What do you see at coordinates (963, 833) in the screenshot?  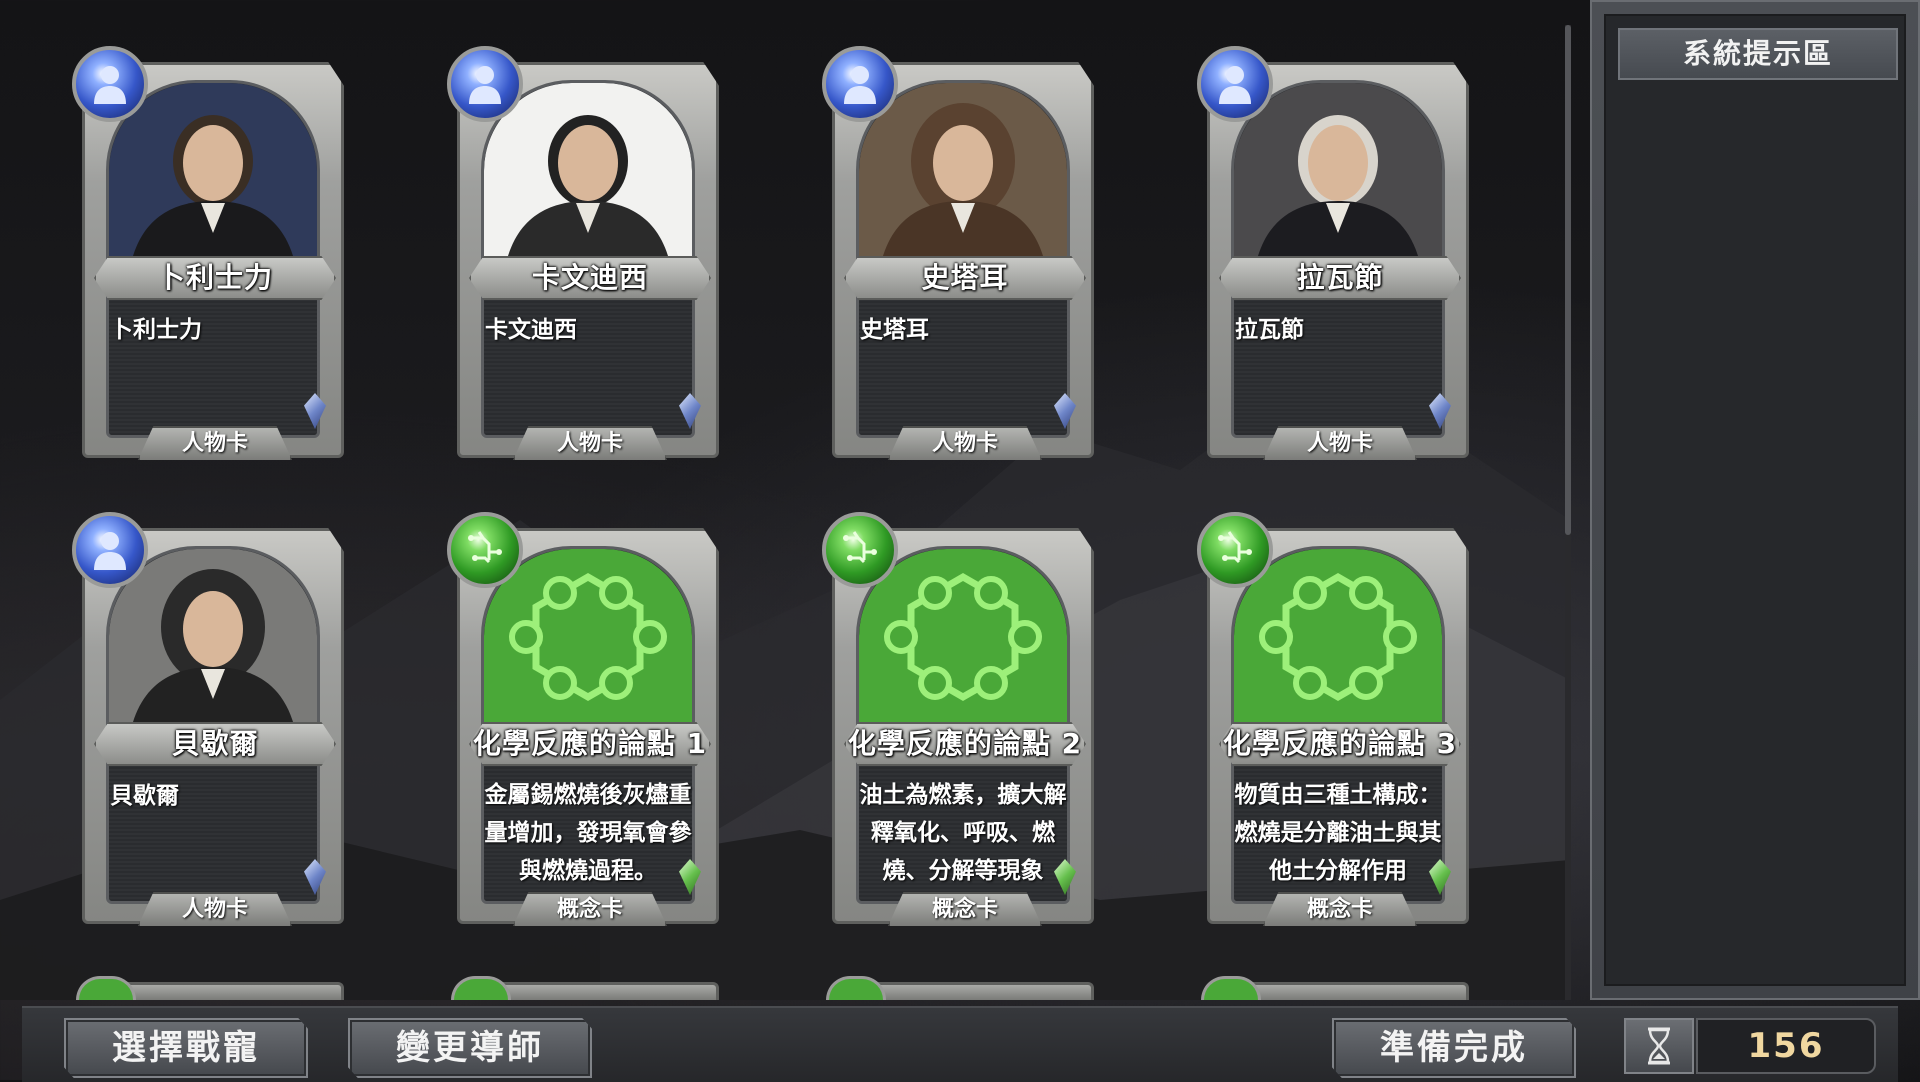 I see `card-description: 油土為燃素，擴大解釋氧化、呼吸、燃燒、分解等現象` at bounding box center [963, 833].